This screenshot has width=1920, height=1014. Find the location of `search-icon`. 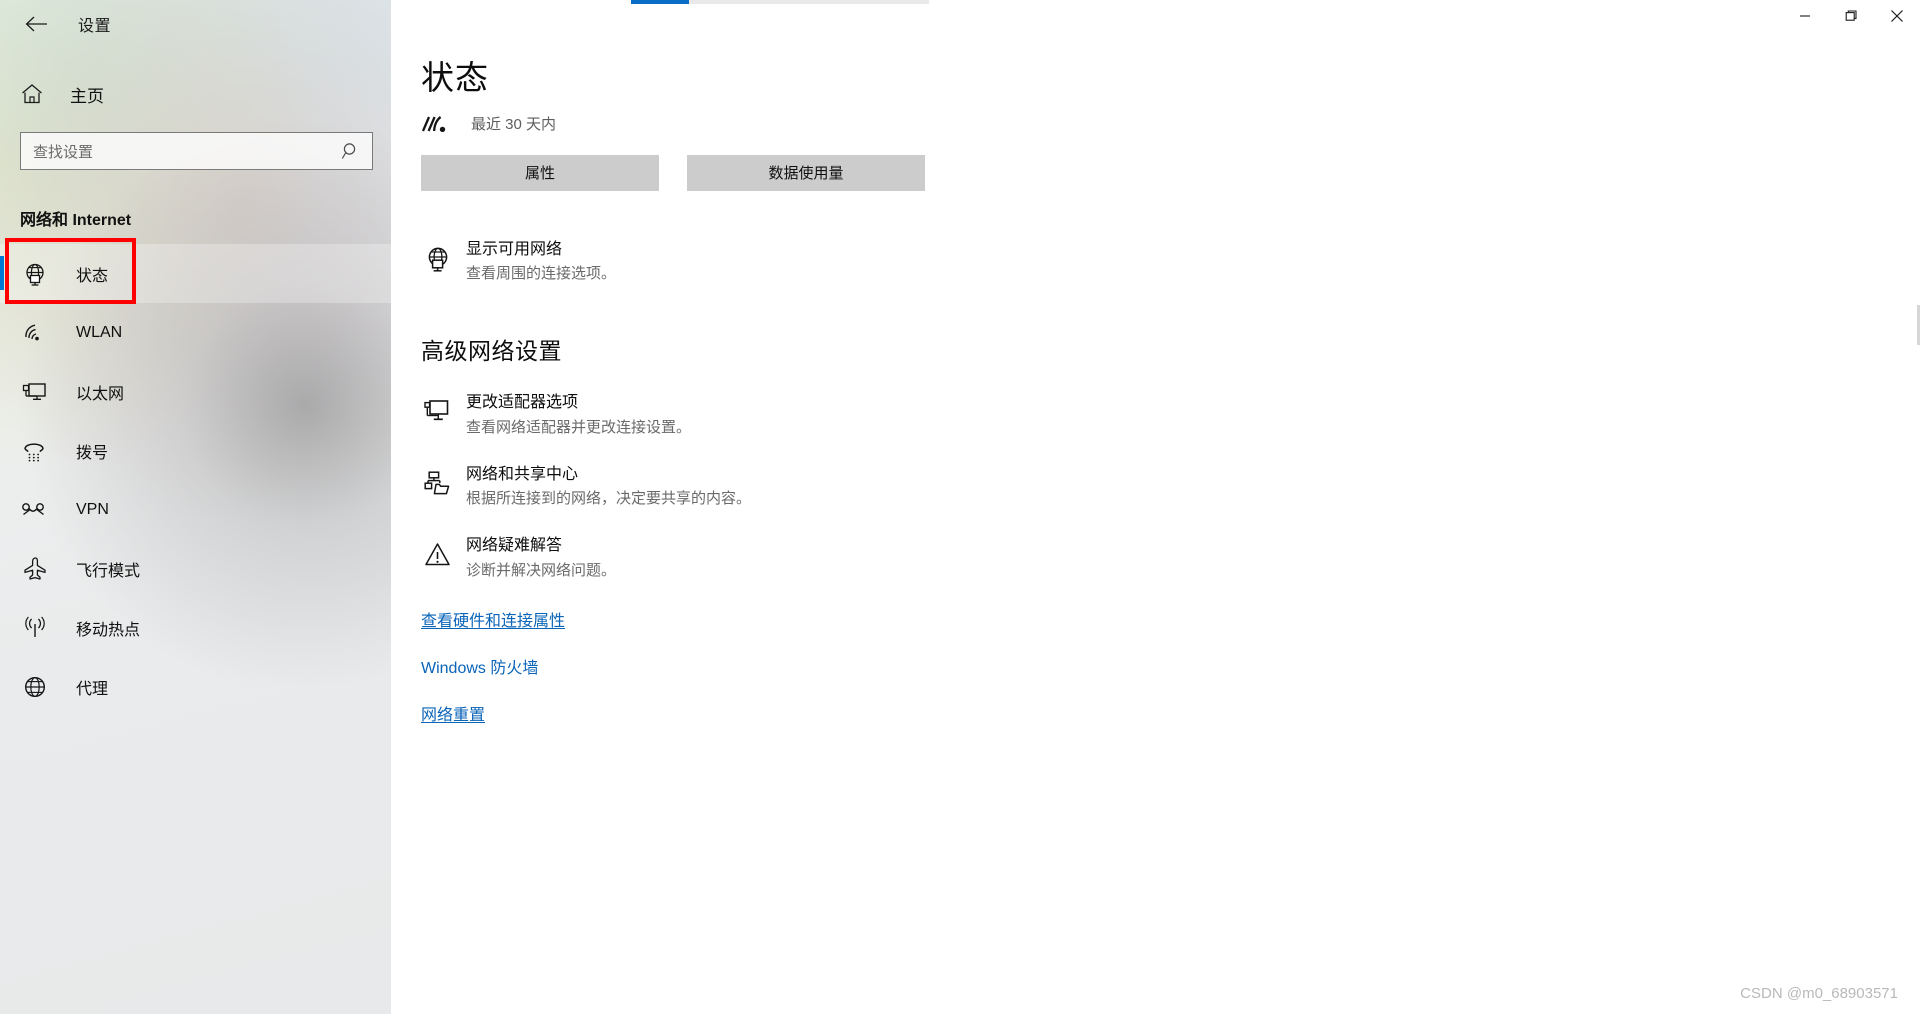

search-icon is located at coordinates (351, 151).